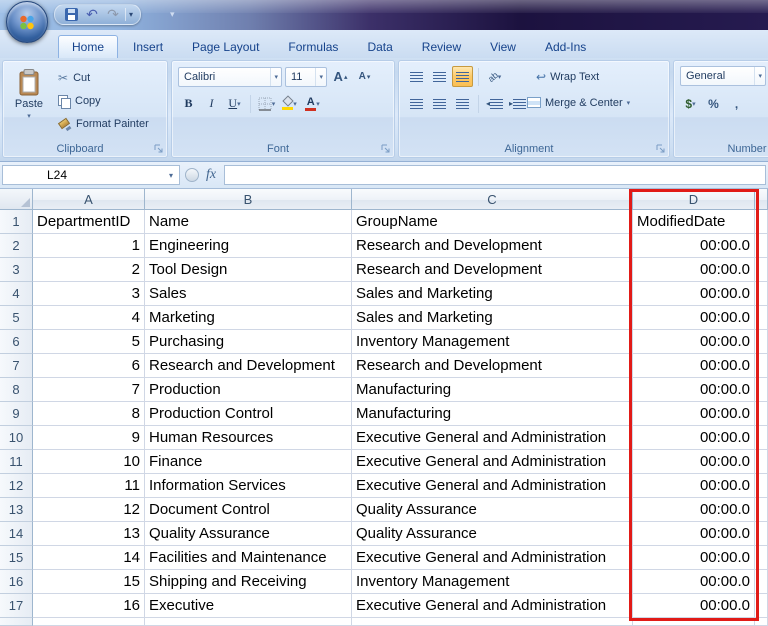 The height and width of the screenshot is (626, 768). I want to click on cell-A12: 11, so click(89, 486).